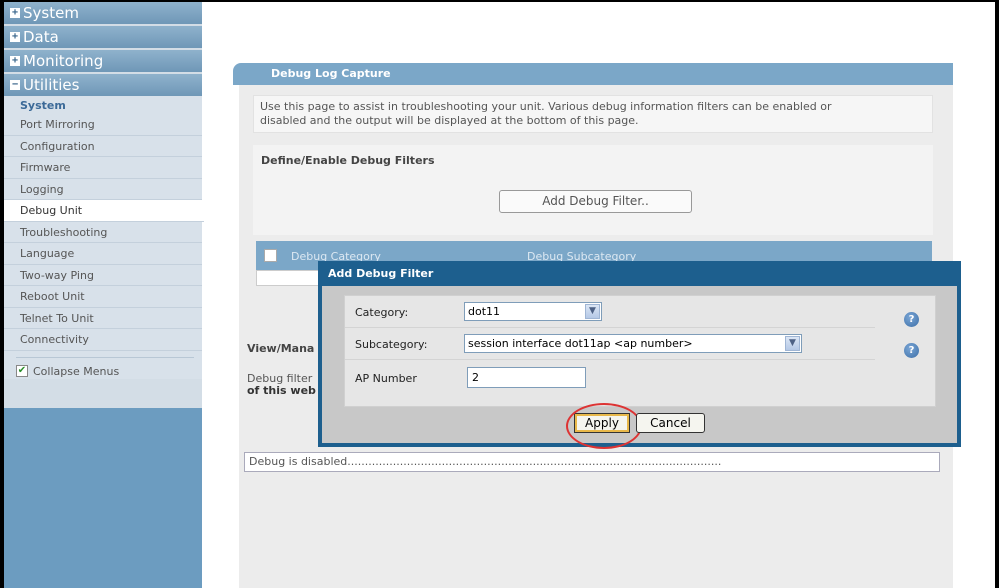 Image resolution: width=999 pixels, height=588 pixels. Describe the element at coordinates (51, 85) in the screenshot. I see `nav-section-label: Utilities` at that location.